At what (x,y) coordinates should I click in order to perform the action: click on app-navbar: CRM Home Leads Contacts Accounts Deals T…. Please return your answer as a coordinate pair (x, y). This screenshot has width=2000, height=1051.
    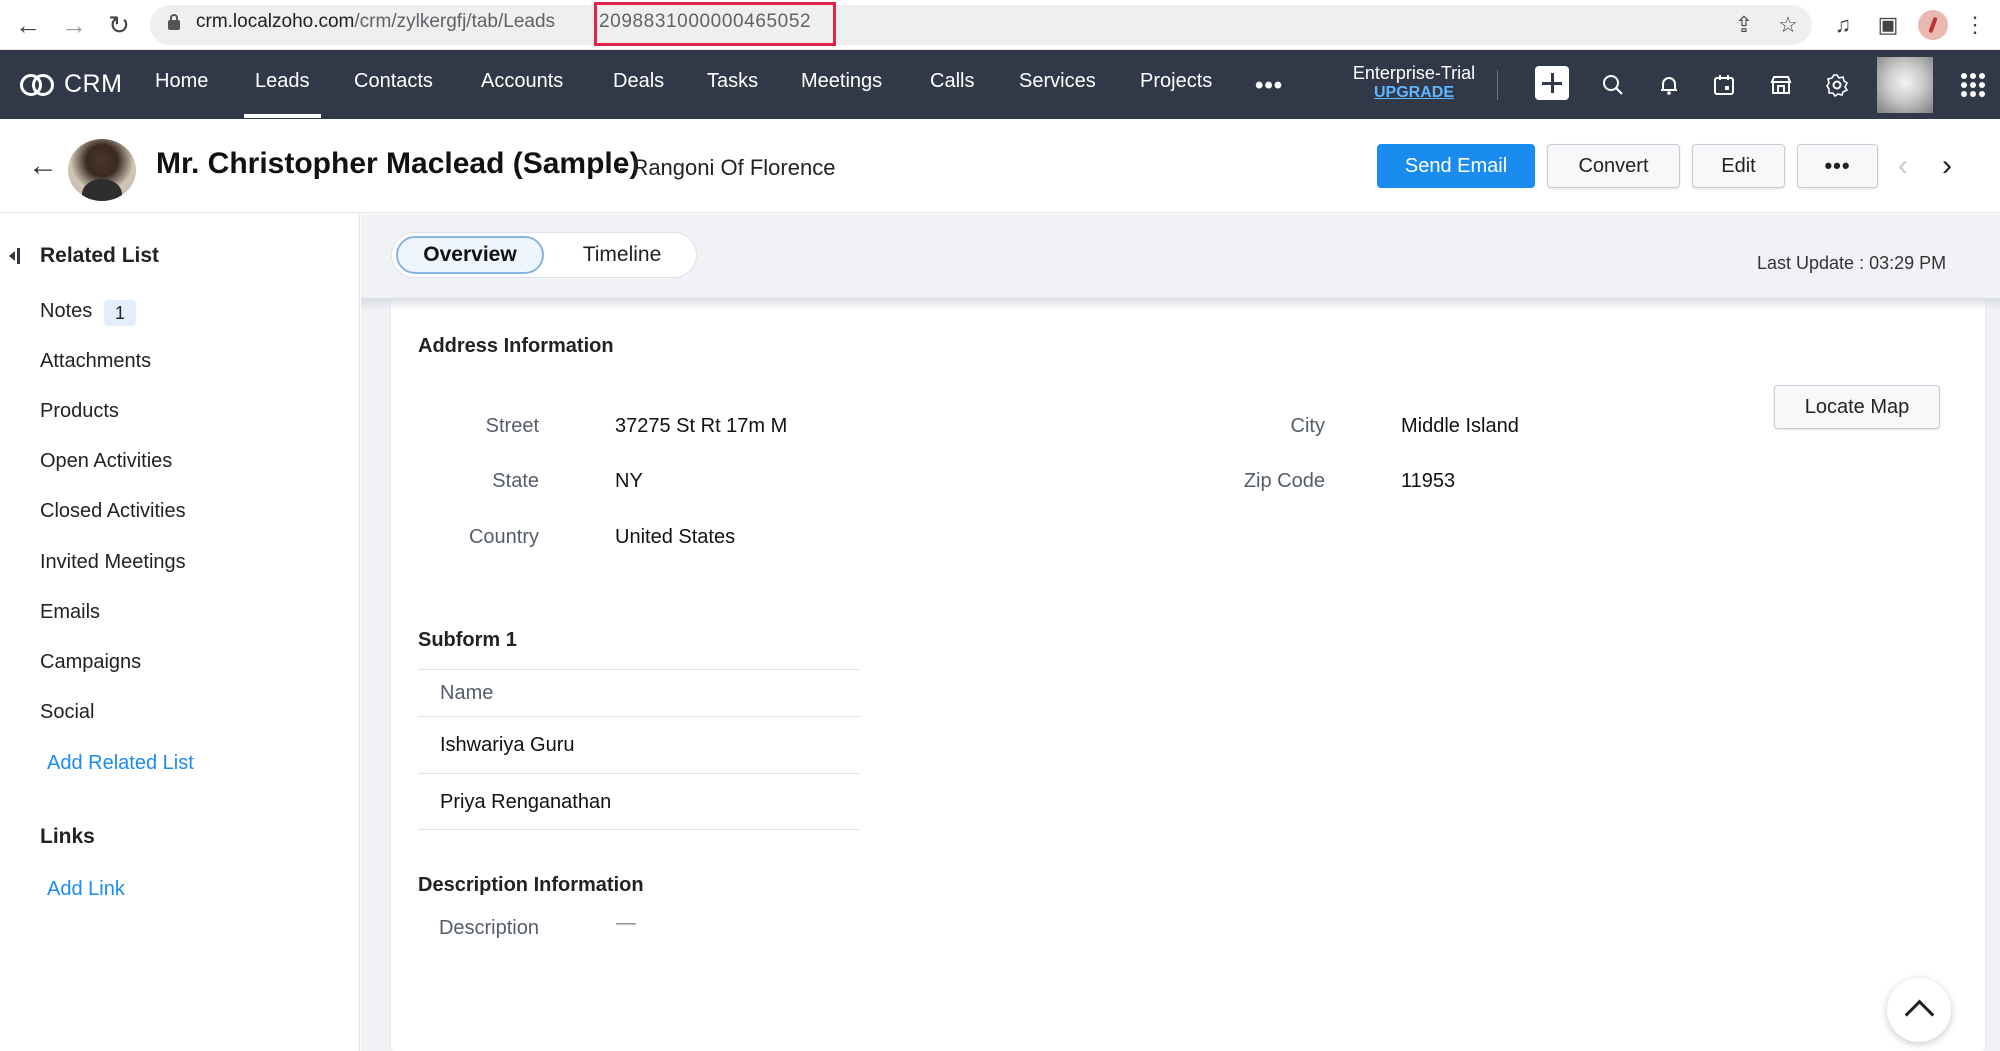
    Looking at the image, I should click on (1000, 84).